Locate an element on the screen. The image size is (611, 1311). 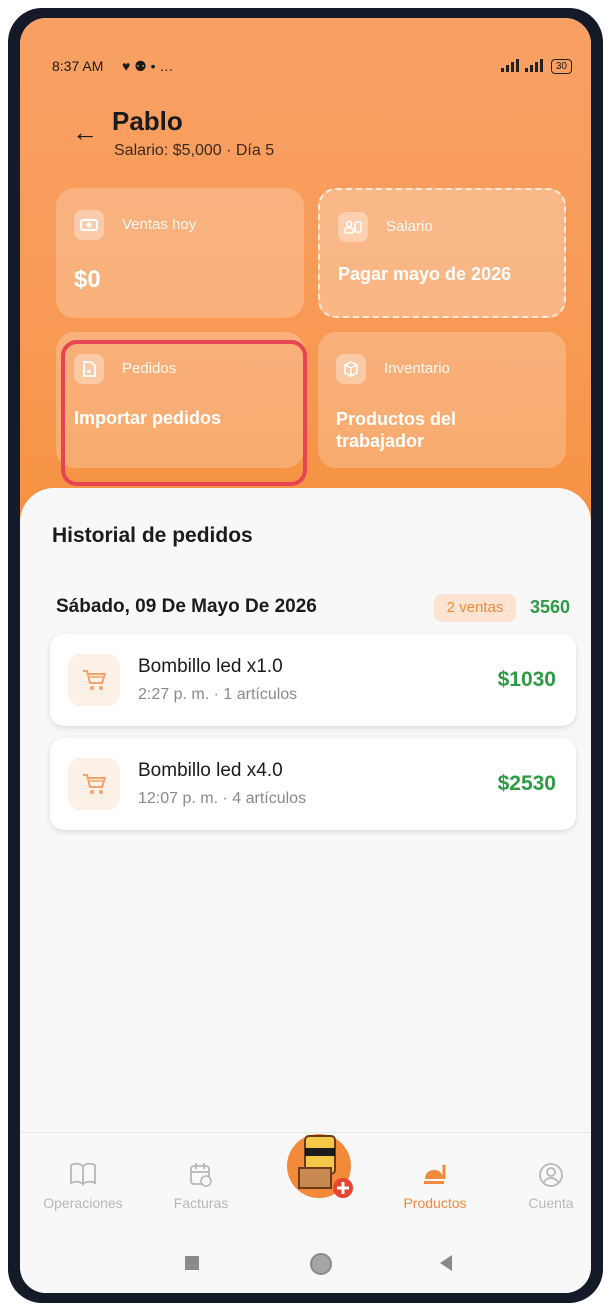
worker-salary-subtitle: Salario: $5,000 · Día 5 is located at coordinates (194, 150).